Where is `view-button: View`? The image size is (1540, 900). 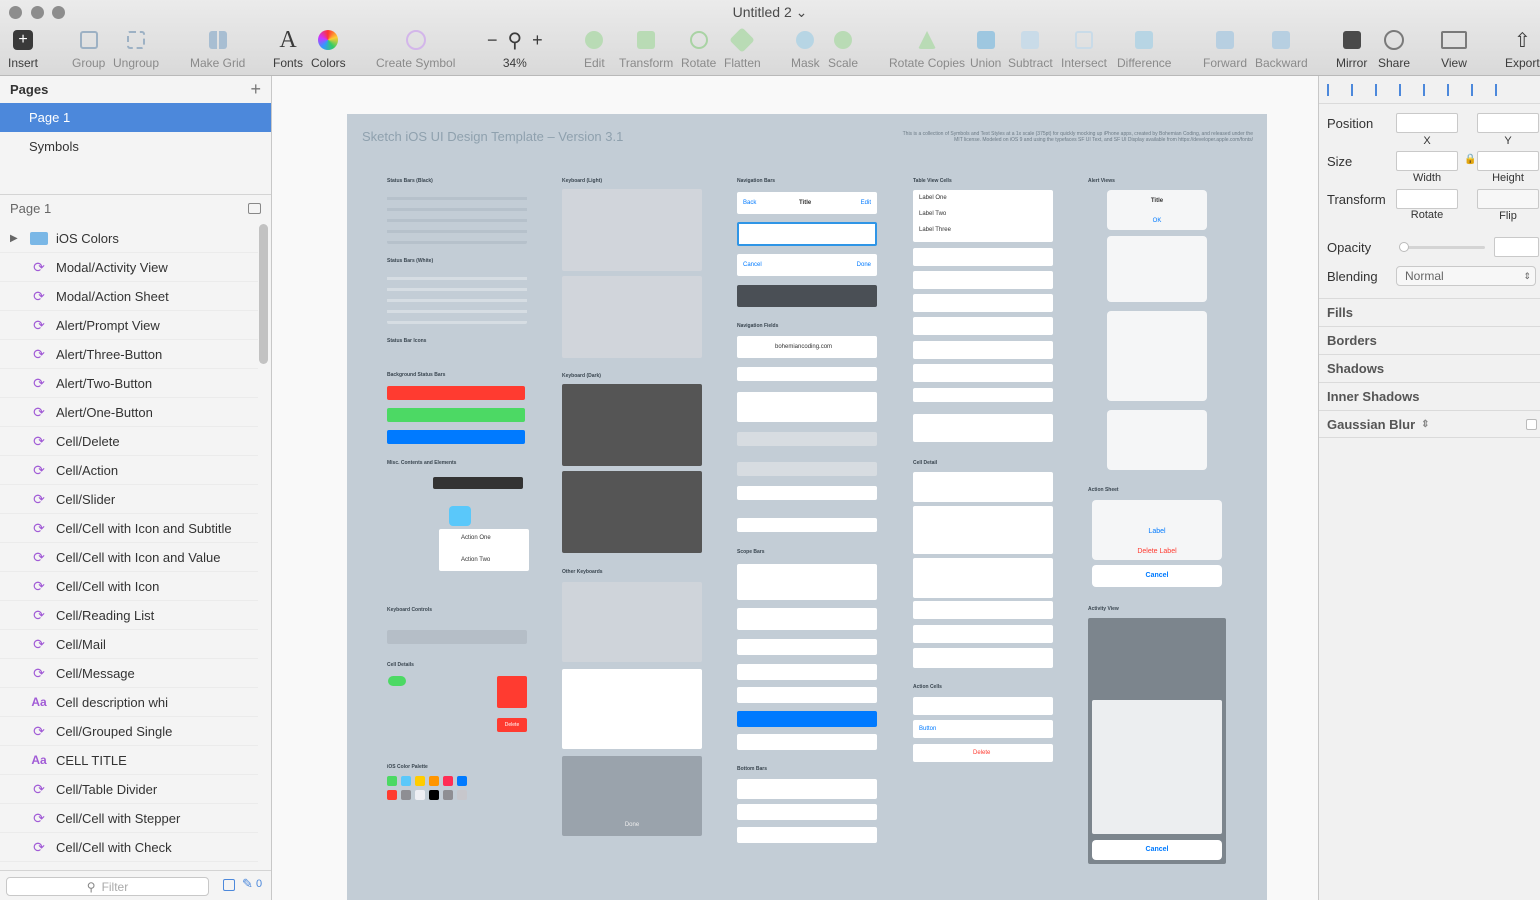
view-button: View is located at coordinates (1454, 49).